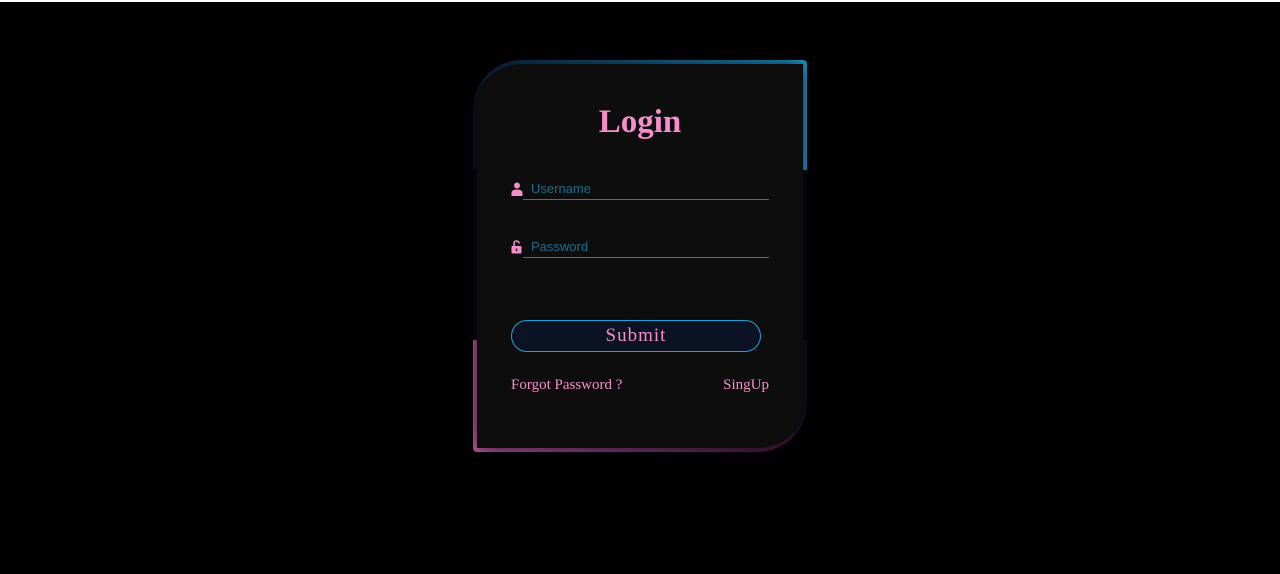  What do you see at coordinates (646, 189) in the screenshot?
I see `username-input` at bounding box center [646, 189].